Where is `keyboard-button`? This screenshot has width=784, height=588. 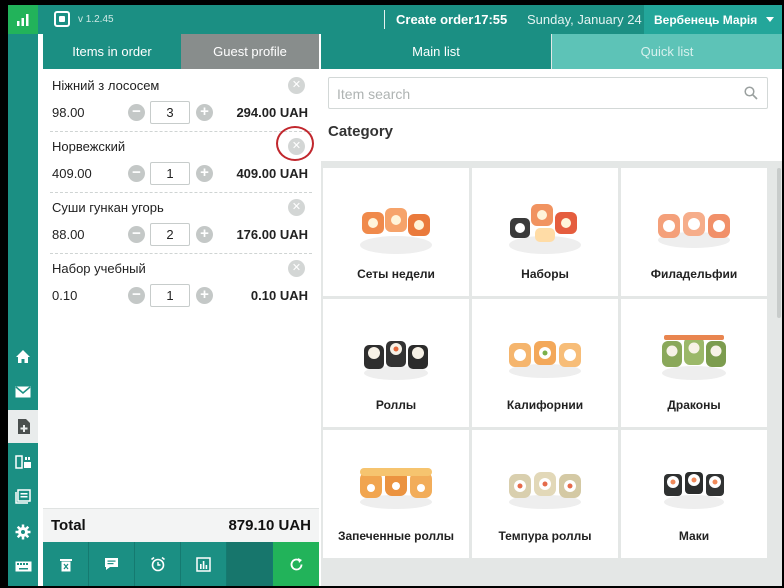
keyboard-button is located at coordinates (23, 566).